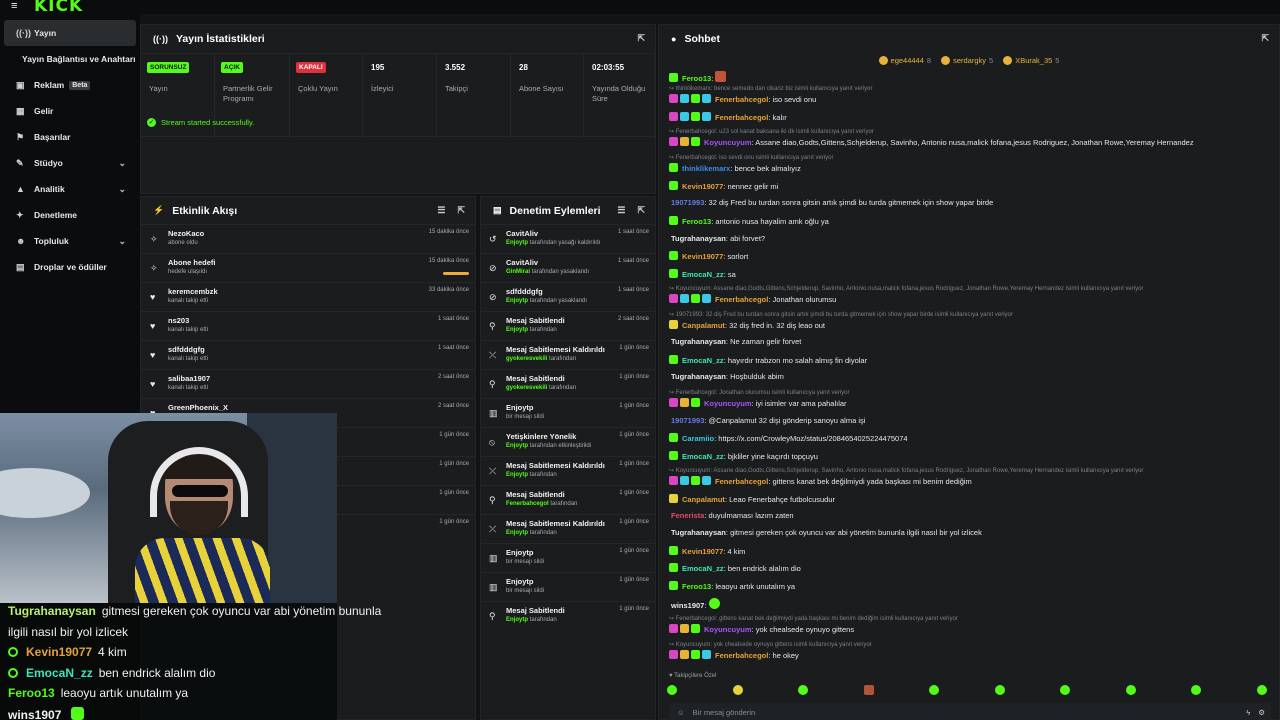 The image size is (1280, 720). Describe the element at coordinates (1261, 712) in the screenshot. I see `settings-icon: ⚙` at that location.